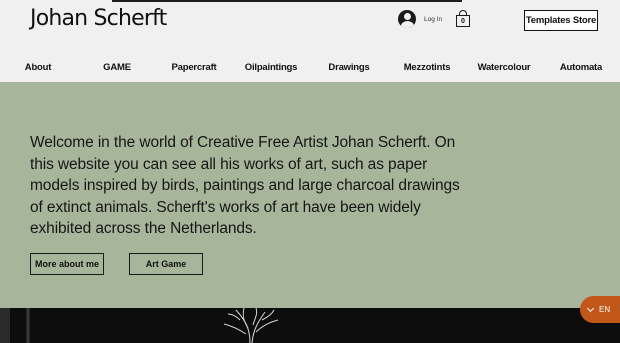 This screenshot has height=343, width=620. I want to click on user-avatar-icon, so click(407, 19).